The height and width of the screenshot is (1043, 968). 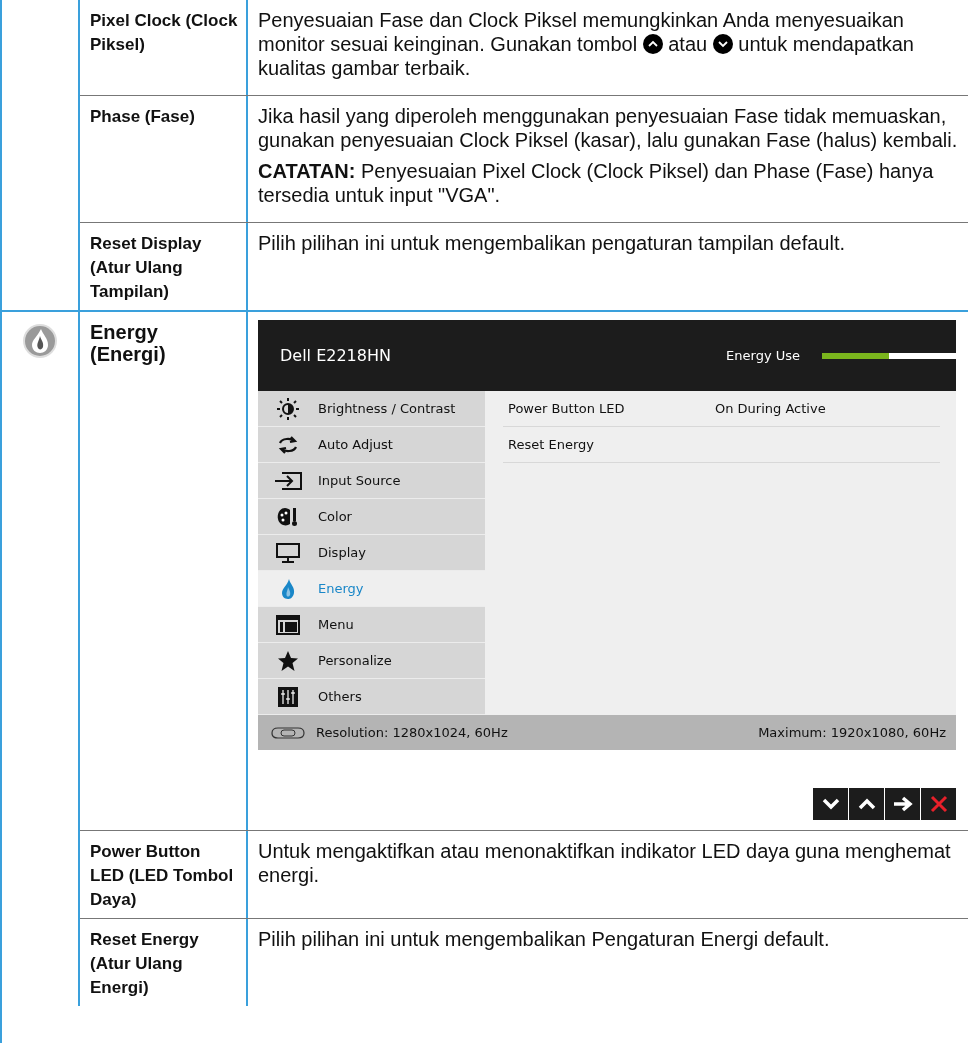 What do you see at coordinates (652, 44) in the screenshot?
I see `up-button-icon` at bounding box center [652, 44].